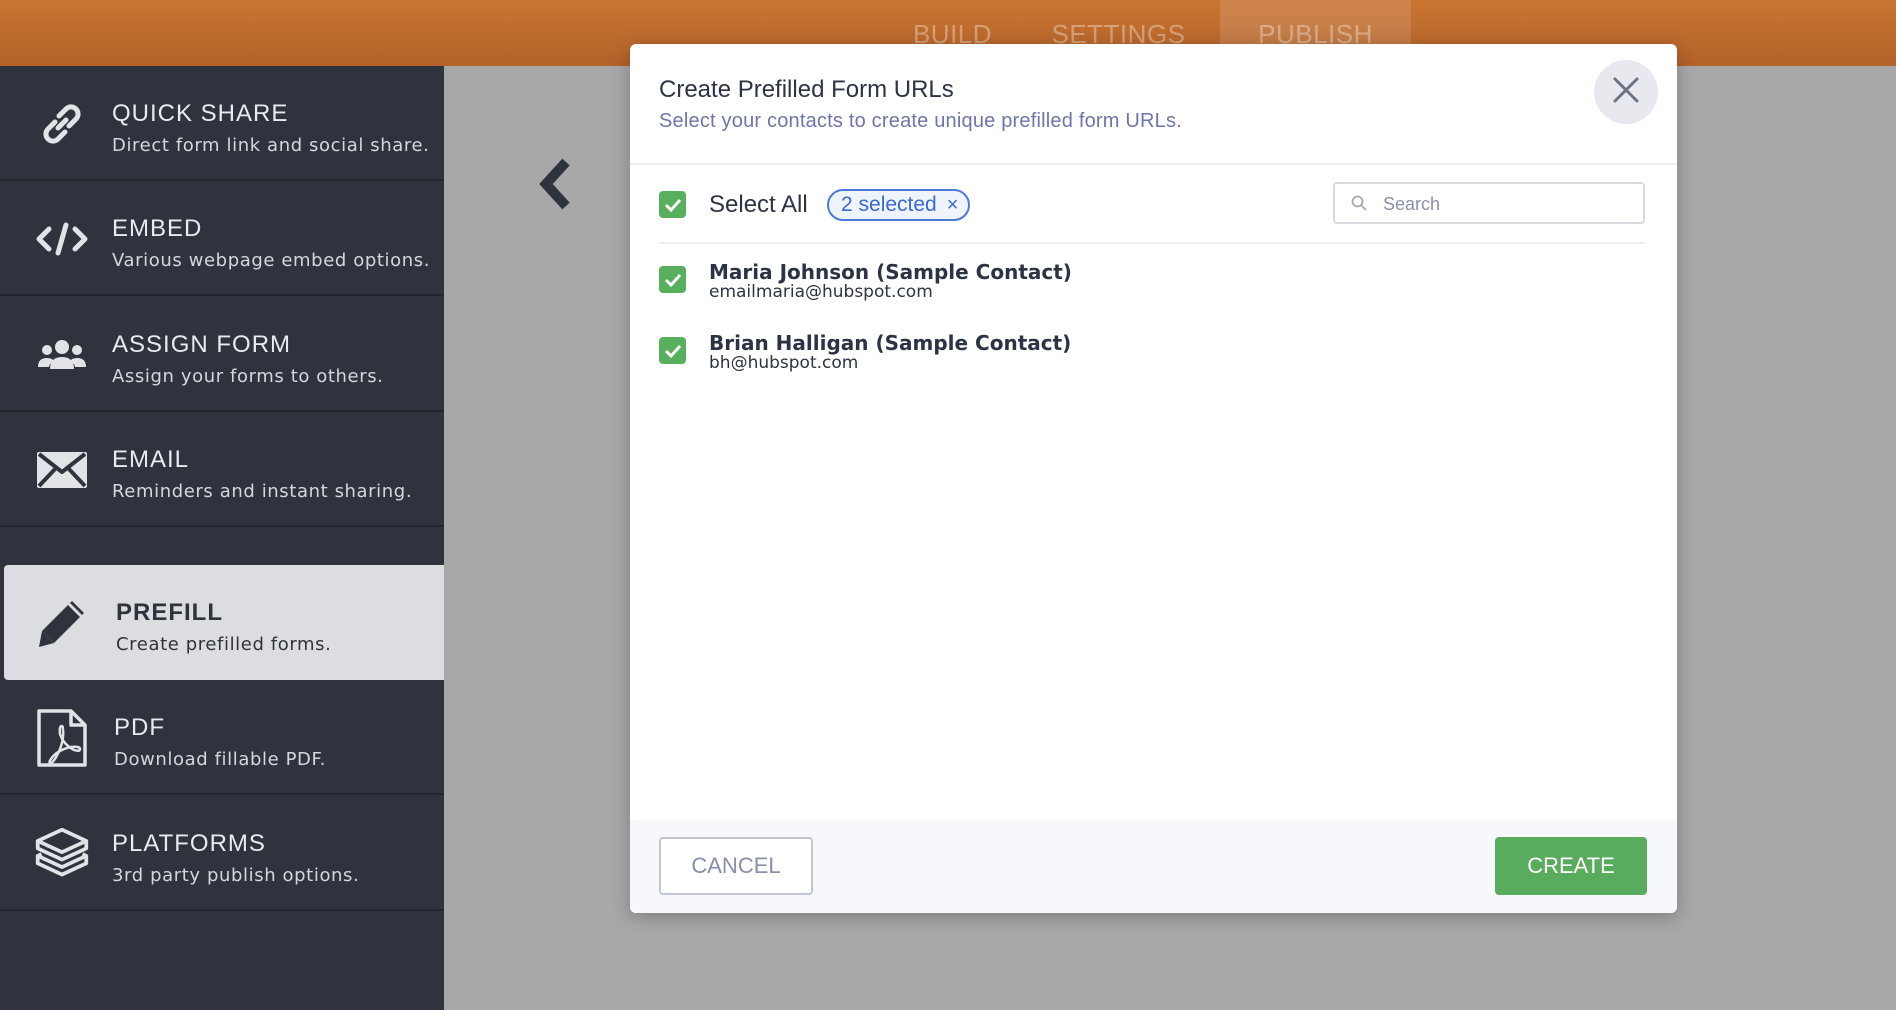 The image size is (1896, 1010). I want to click on search-input, so click(1508, 204).